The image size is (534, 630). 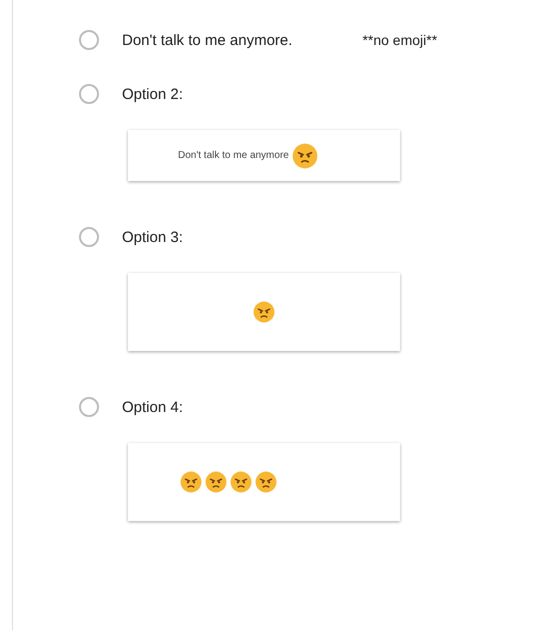 I want to click on option-label: Option 4:, so click(x=152, y=407).